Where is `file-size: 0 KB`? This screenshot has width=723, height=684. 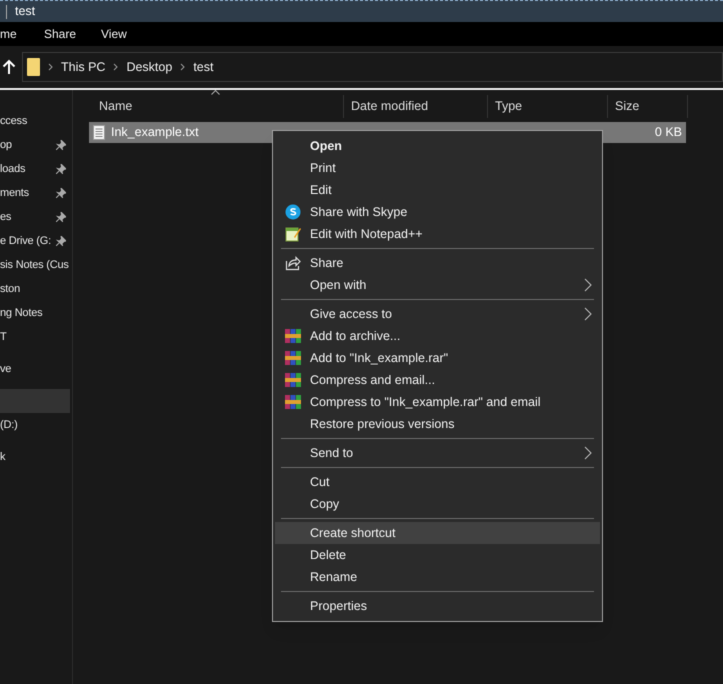
file-size: 0 KB is located at coordinates (668, 133).